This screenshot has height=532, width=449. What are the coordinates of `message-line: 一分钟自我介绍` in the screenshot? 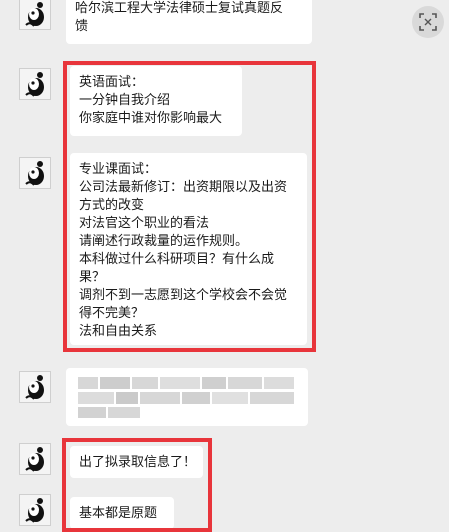 It's located at (125, 100).